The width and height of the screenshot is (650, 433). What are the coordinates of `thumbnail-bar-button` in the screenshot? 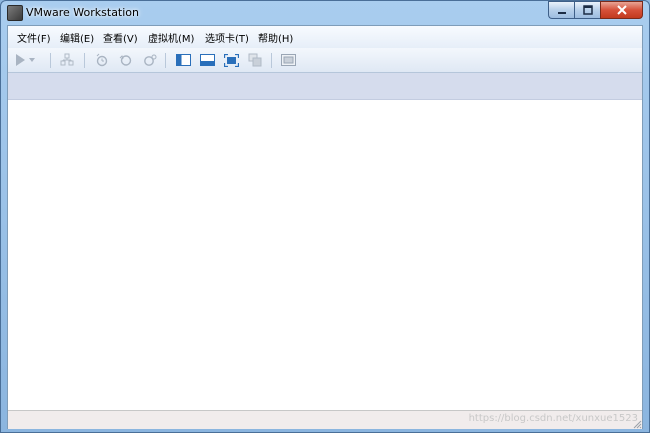 It's located at (207, 60).